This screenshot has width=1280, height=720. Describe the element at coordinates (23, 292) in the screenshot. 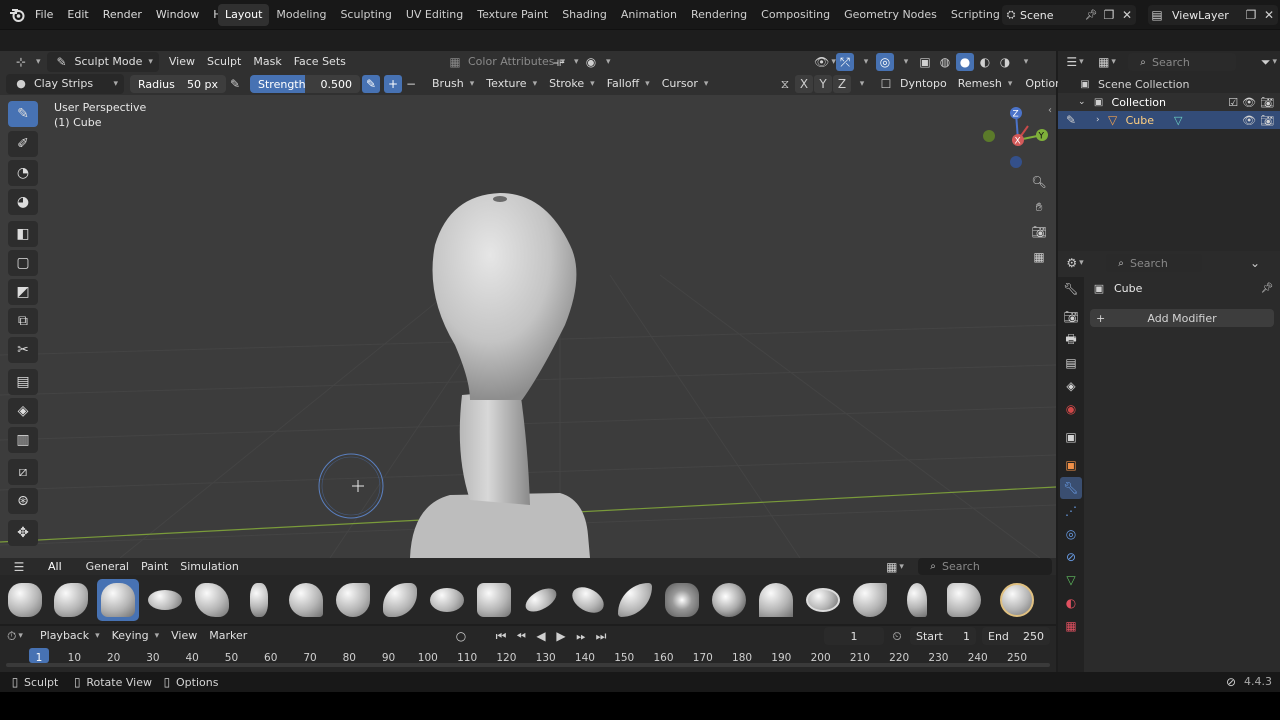

I see `box-face-set-tool-icon: ◩` at that location.